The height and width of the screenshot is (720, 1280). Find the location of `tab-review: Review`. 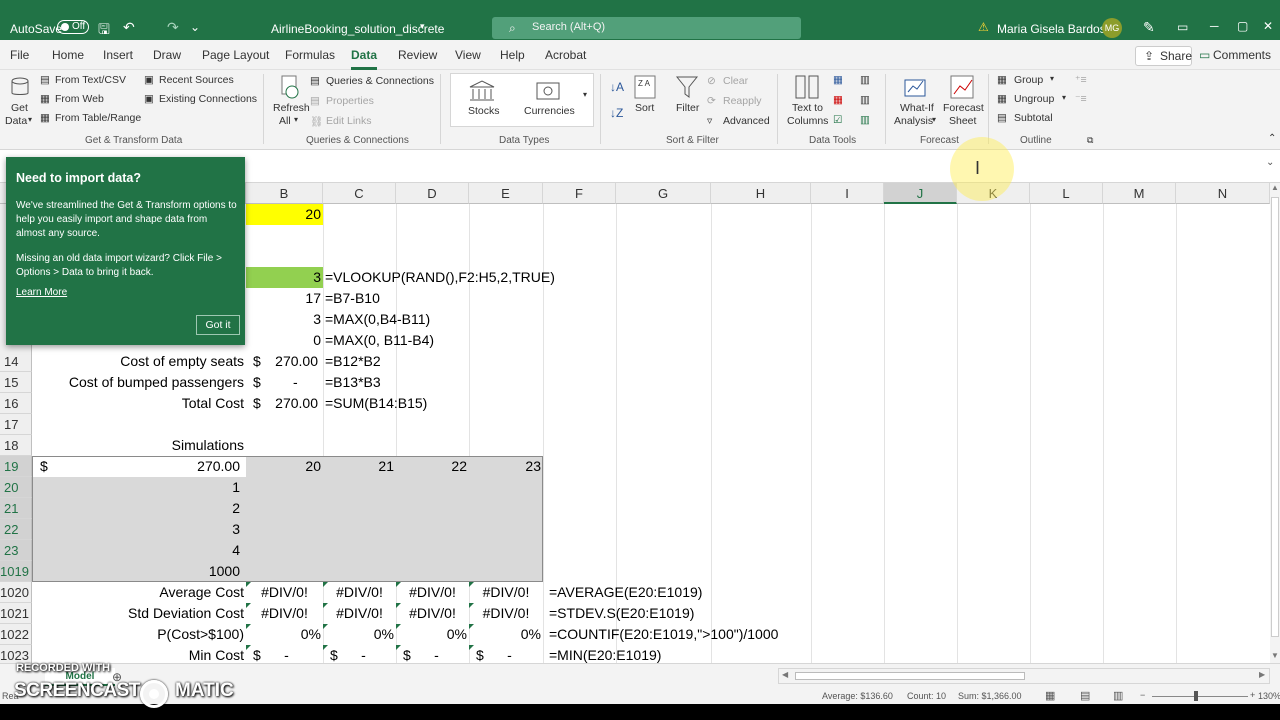

tab-review: Review is located at coordinates (417, 55).